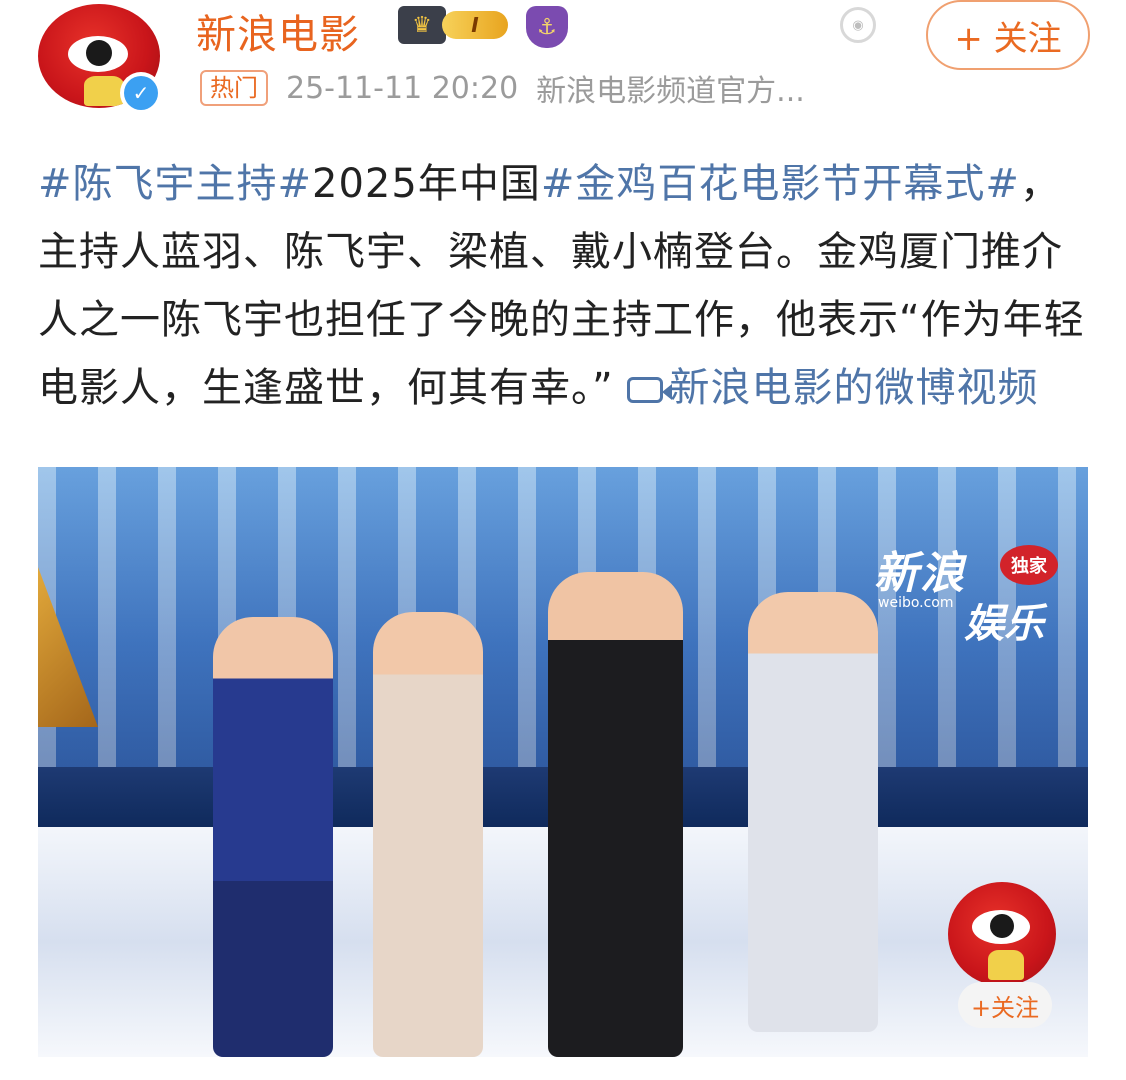 This screenshot has height=1080, width=1126. I want to click on hashtag-link: #陈飞宇主持#, so click(175, 184).